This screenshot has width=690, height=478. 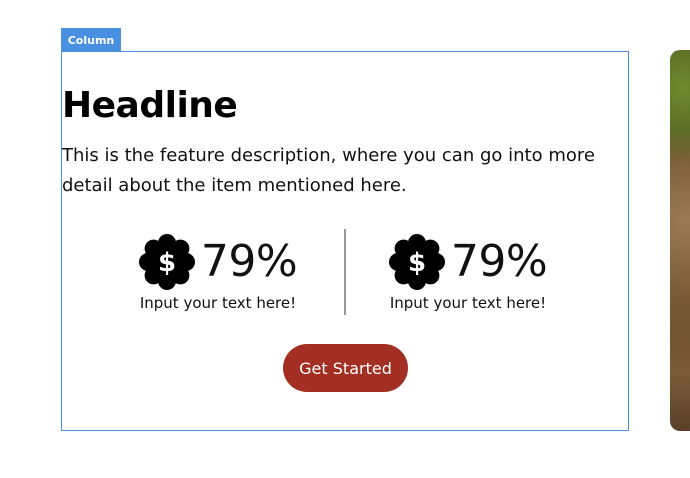 What do you see at coordinates (345, 272) in the screenshot?
I see `stat-divider` at bounding box center [345, 272].